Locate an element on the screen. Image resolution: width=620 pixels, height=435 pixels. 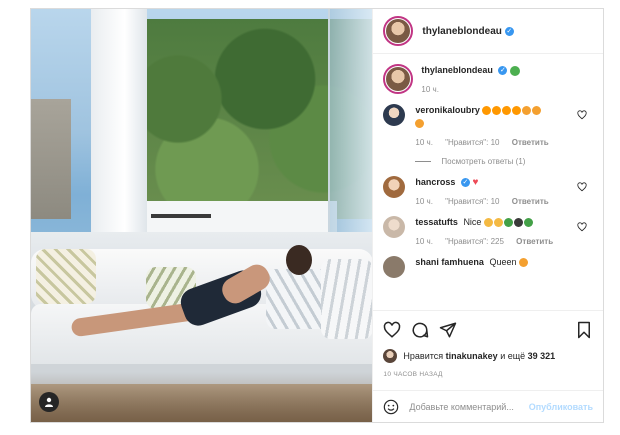
add-comment-bar: Опубликовать is located at coordinates (488, 406).